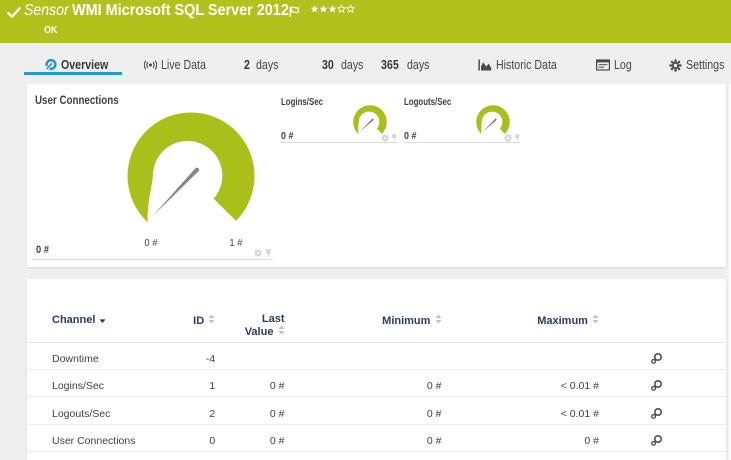 Image resolution: width=731 pixels, height=460 pixels. What do you see at coordinates (485, 65) in the screenshot?
I see `area-chart-icon` at bounding box center [485, 65].